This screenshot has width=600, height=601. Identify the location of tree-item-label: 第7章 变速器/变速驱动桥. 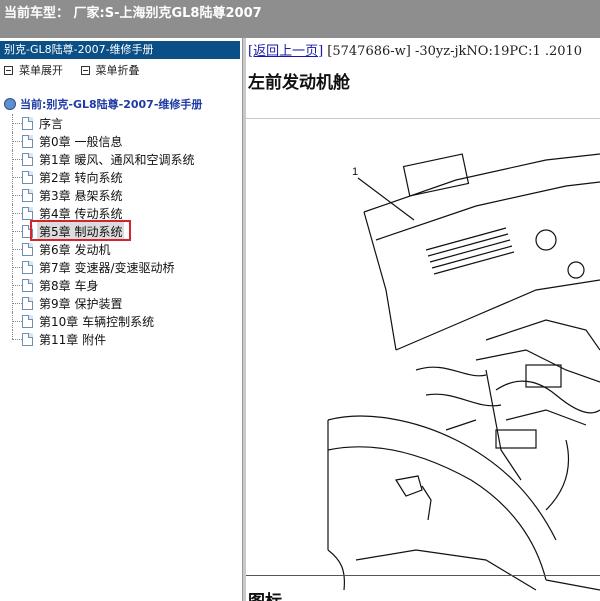
(107, 267).